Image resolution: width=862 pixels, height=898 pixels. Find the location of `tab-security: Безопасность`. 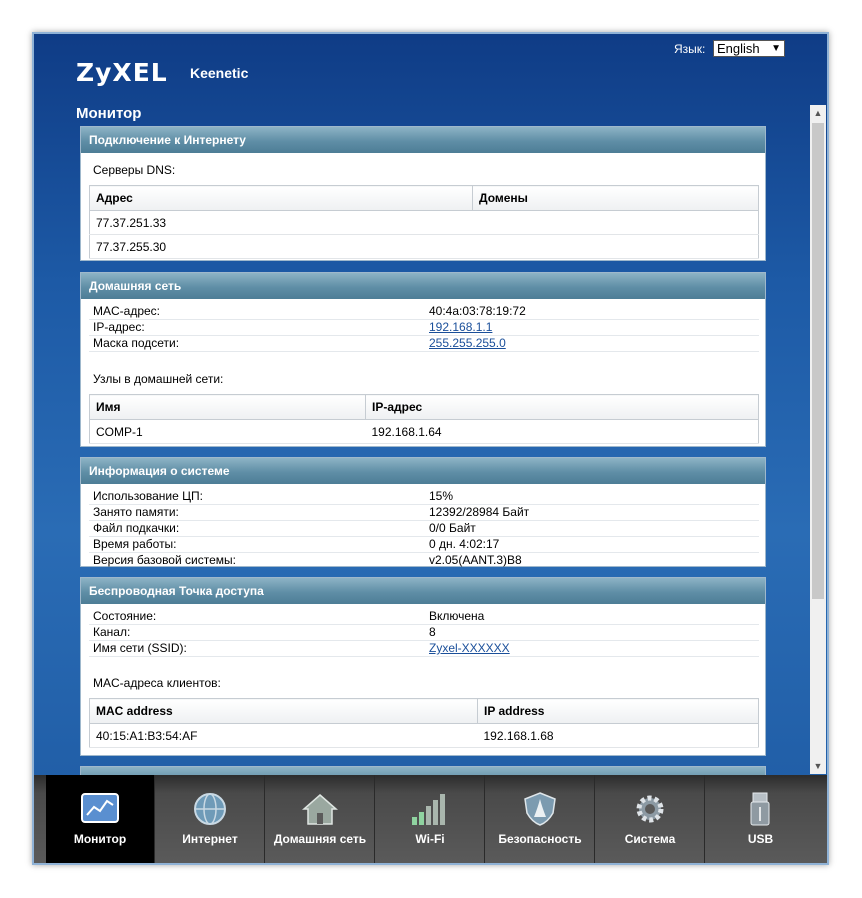

tab-security: Безопасность is located at coordinates (540, 819).